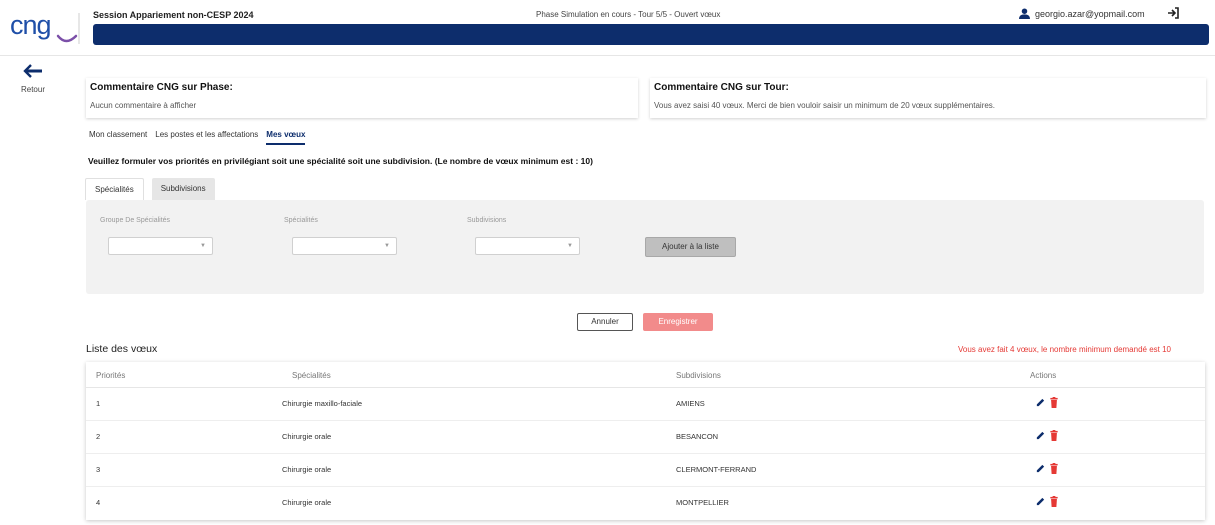 The height and width of the screenshot is (525, 1215). Describe the element at coordinates (301, 220) in the screenshot. I see `specialites-label: Spécialités` at that location.